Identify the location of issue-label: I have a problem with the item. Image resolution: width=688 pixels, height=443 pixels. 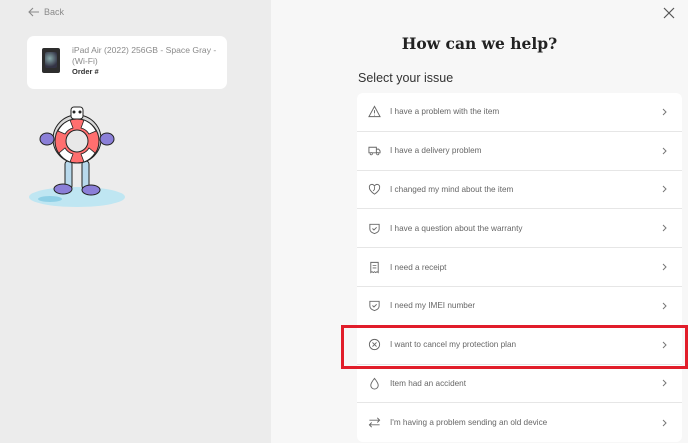
(445, 112).